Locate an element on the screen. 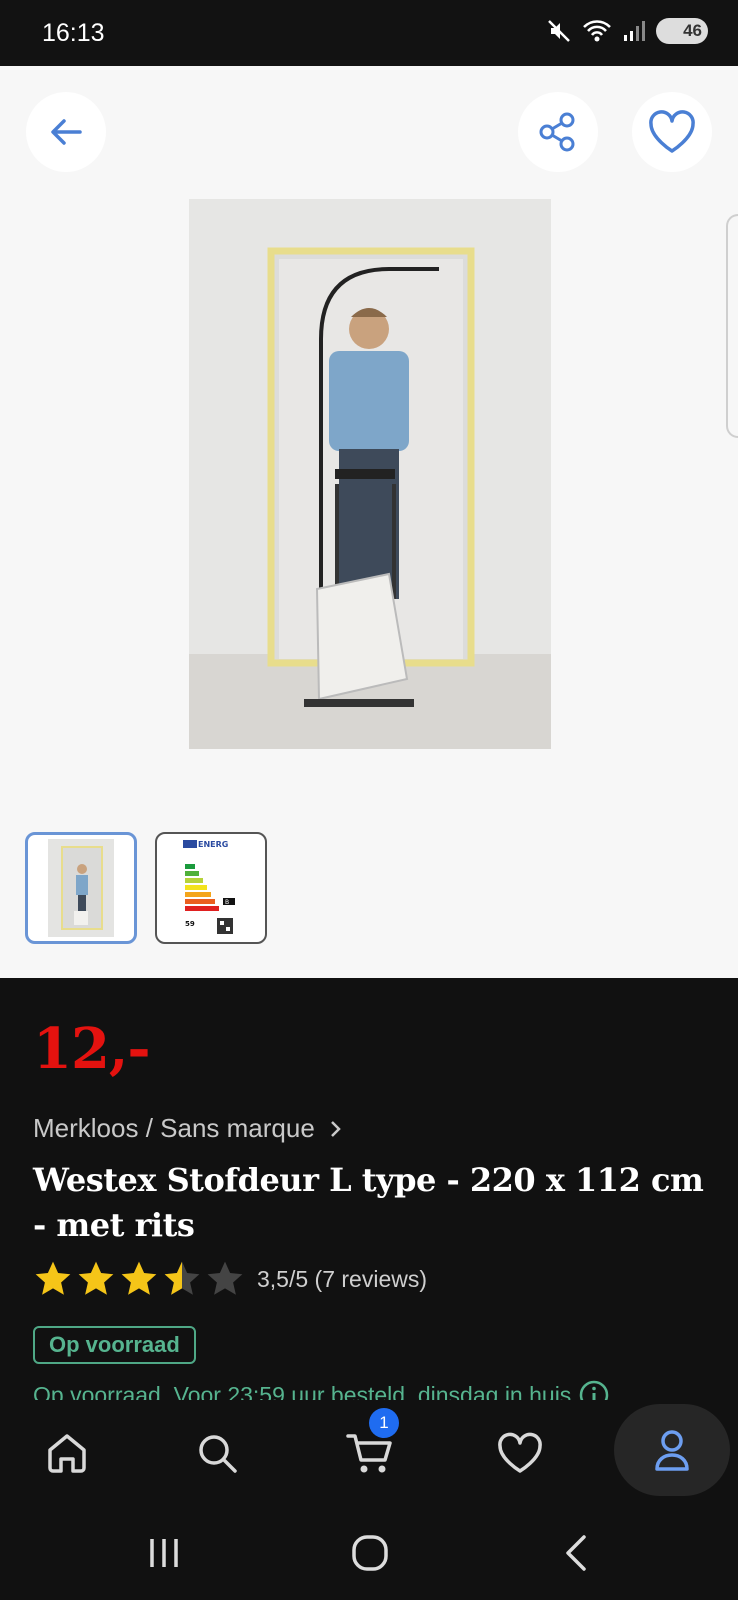 The image size is (738, 1600). star-rating is located at coordinates (139, 1279).